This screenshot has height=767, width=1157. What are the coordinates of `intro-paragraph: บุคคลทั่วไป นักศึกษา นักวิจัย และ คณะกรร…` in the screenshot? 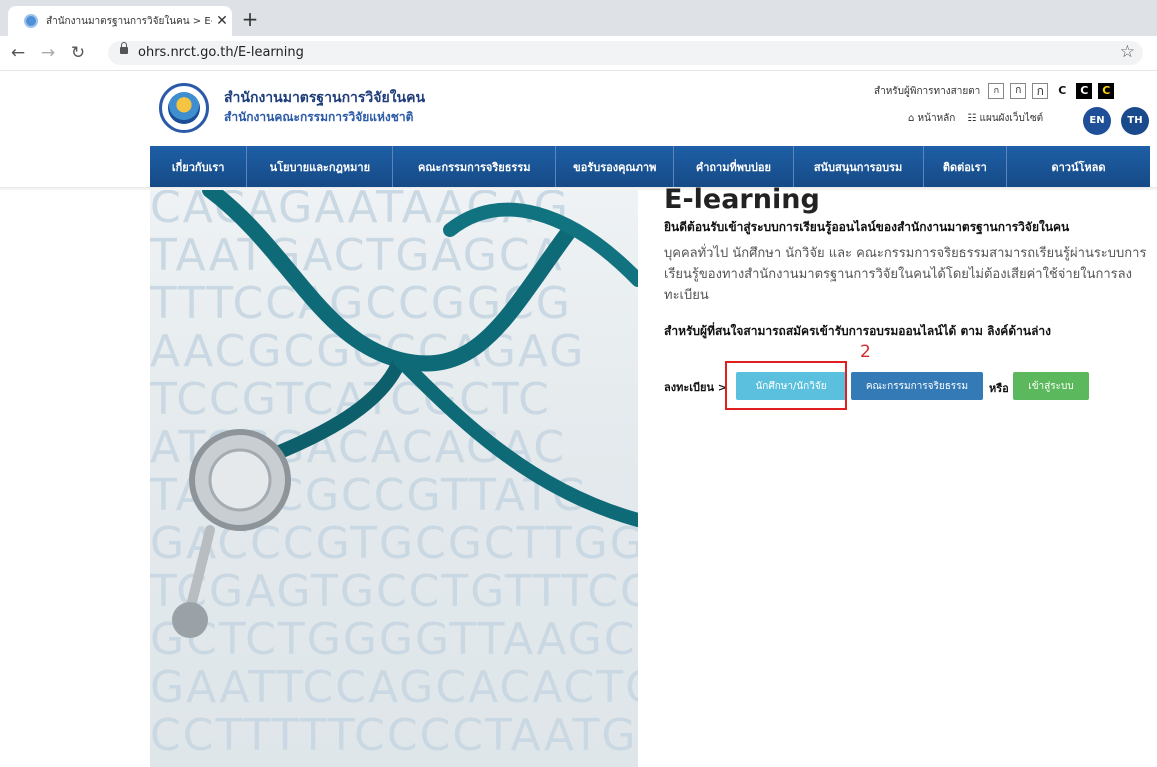 It's located at (905, 274).